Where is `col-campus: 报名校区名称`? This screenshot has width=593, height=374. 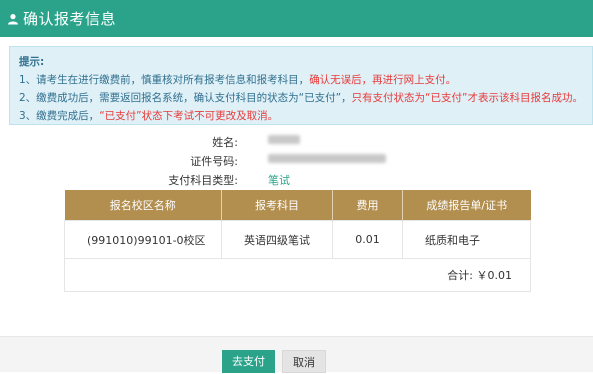
col-campus: 报名校区名称 is located at coordinates (143, 205).